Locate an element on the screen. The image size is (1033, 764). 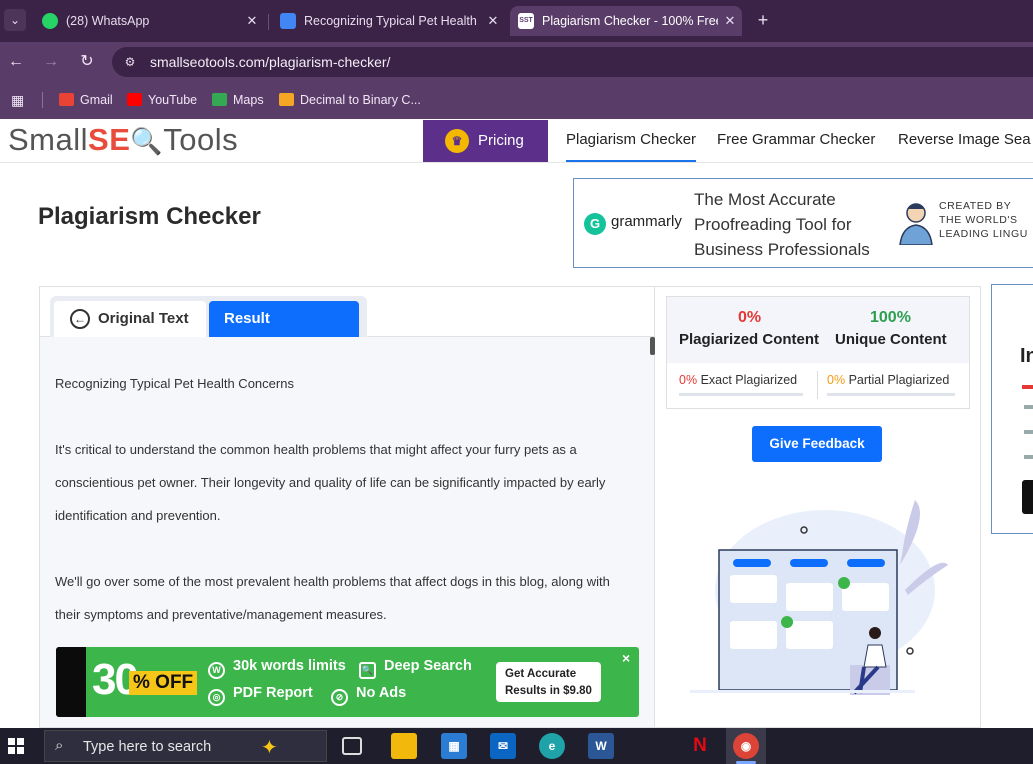
tab-plagiarism-checker: SST Plagiarism Checker - 100% Free ✕ is located at coordinates (626, 21).